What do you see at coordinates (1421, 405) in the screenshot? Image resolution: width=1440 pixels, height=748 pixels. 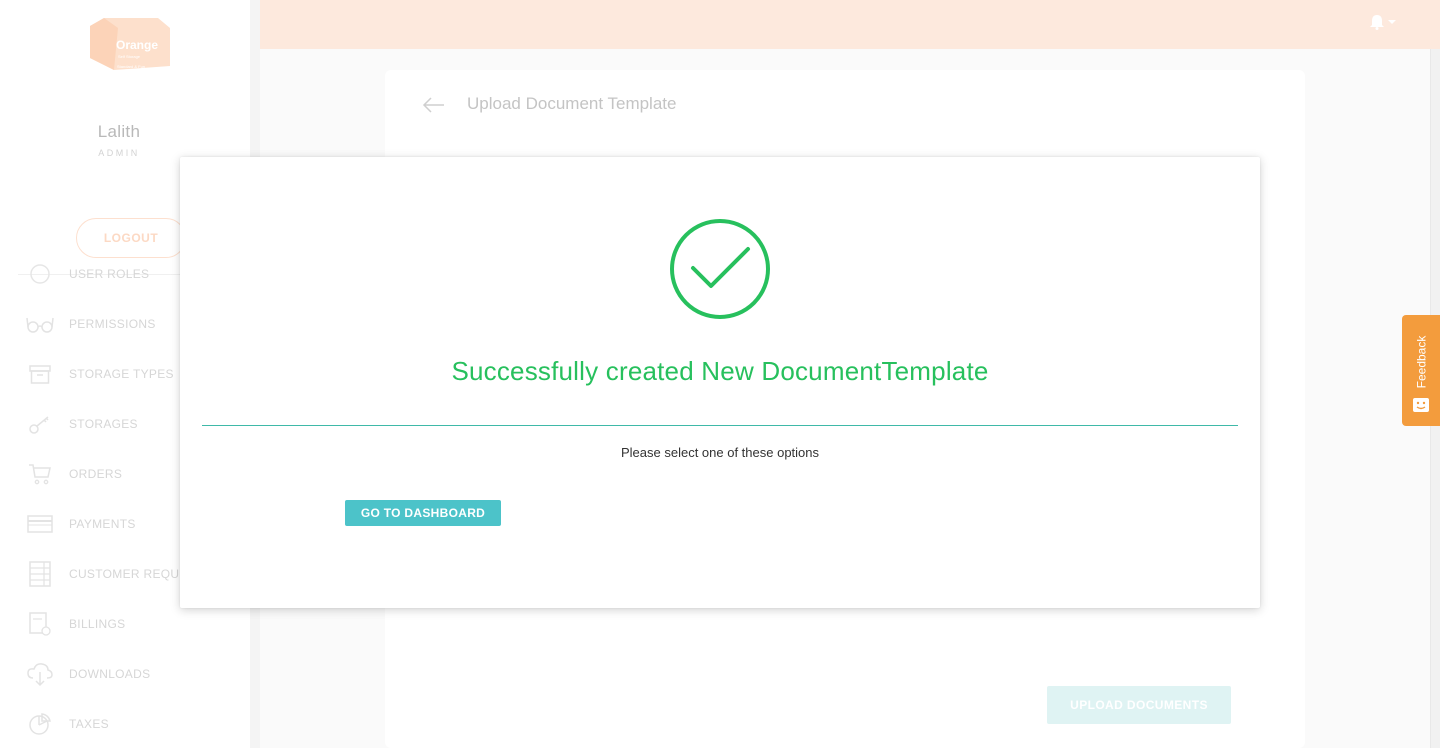 I see `feedback-smiley-icon` at bounding box center [1421, 405].